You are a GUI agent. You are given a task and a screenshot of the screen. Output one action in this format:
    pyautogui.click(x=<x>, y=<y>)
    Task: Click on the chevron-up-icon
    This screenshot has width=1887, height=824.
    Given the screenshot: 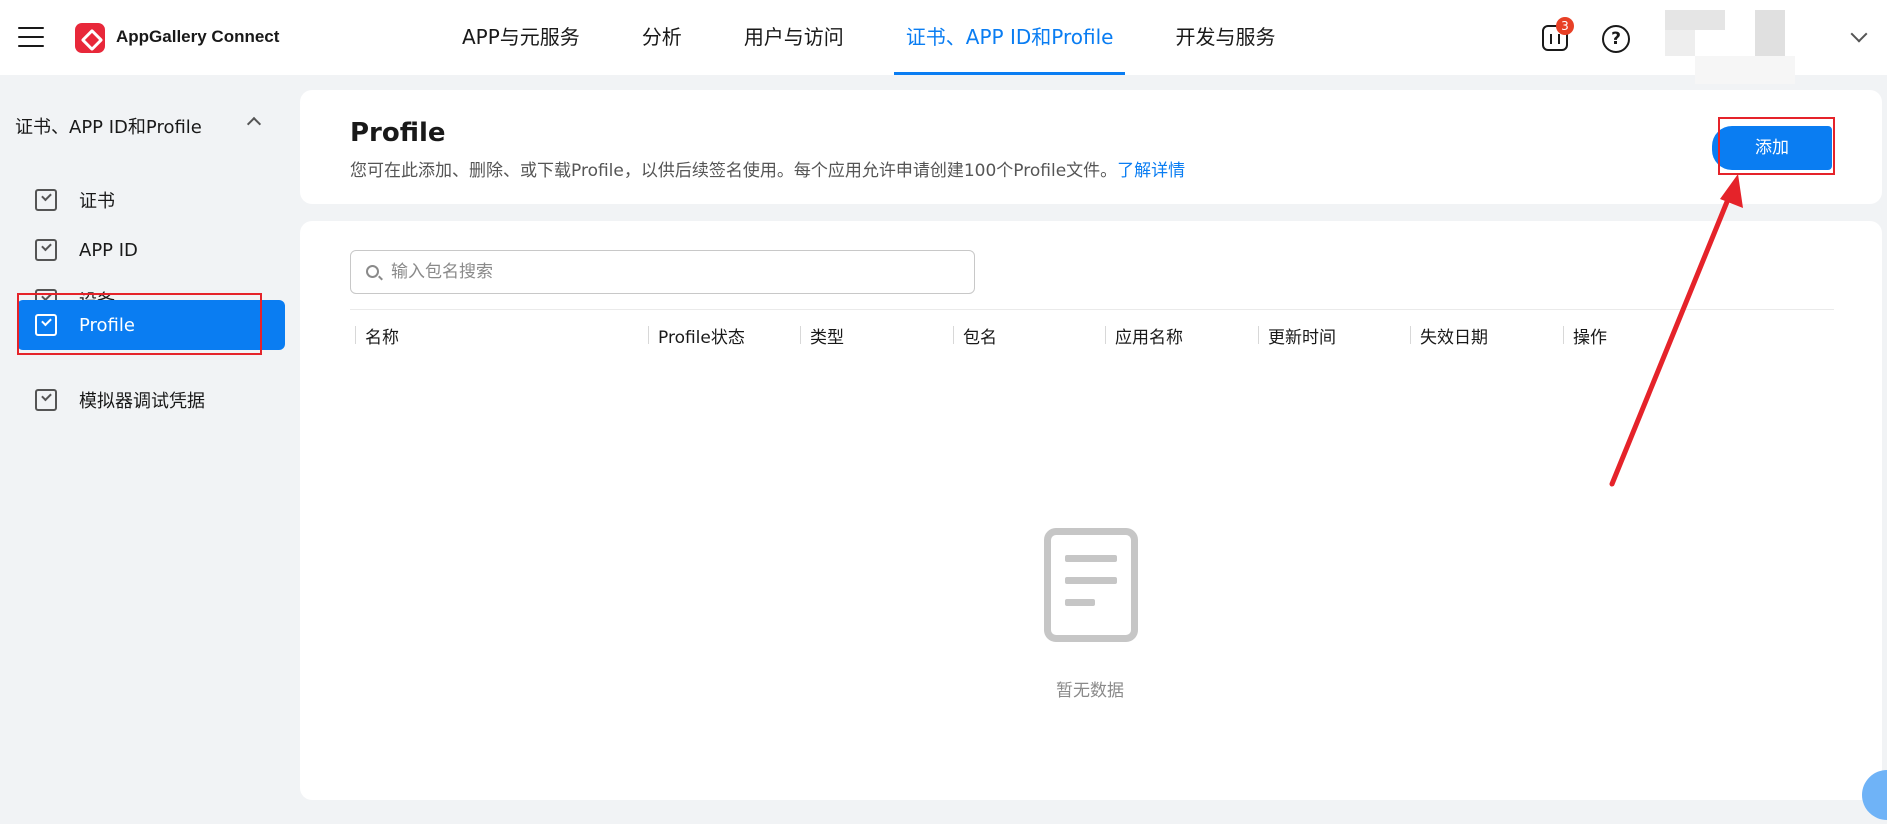 What is the action you would take?
    pyautogui.click(x=254, y=124)
    